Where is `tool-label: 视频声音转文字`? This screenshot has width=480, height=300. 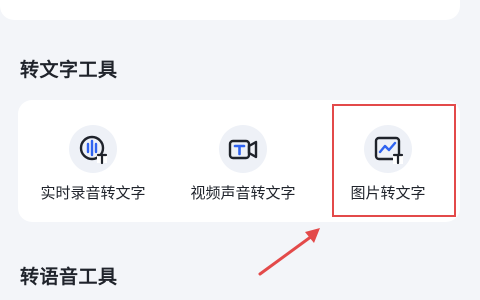
tool-label: 视频声音转文字 is located at coordinates (243, 193).